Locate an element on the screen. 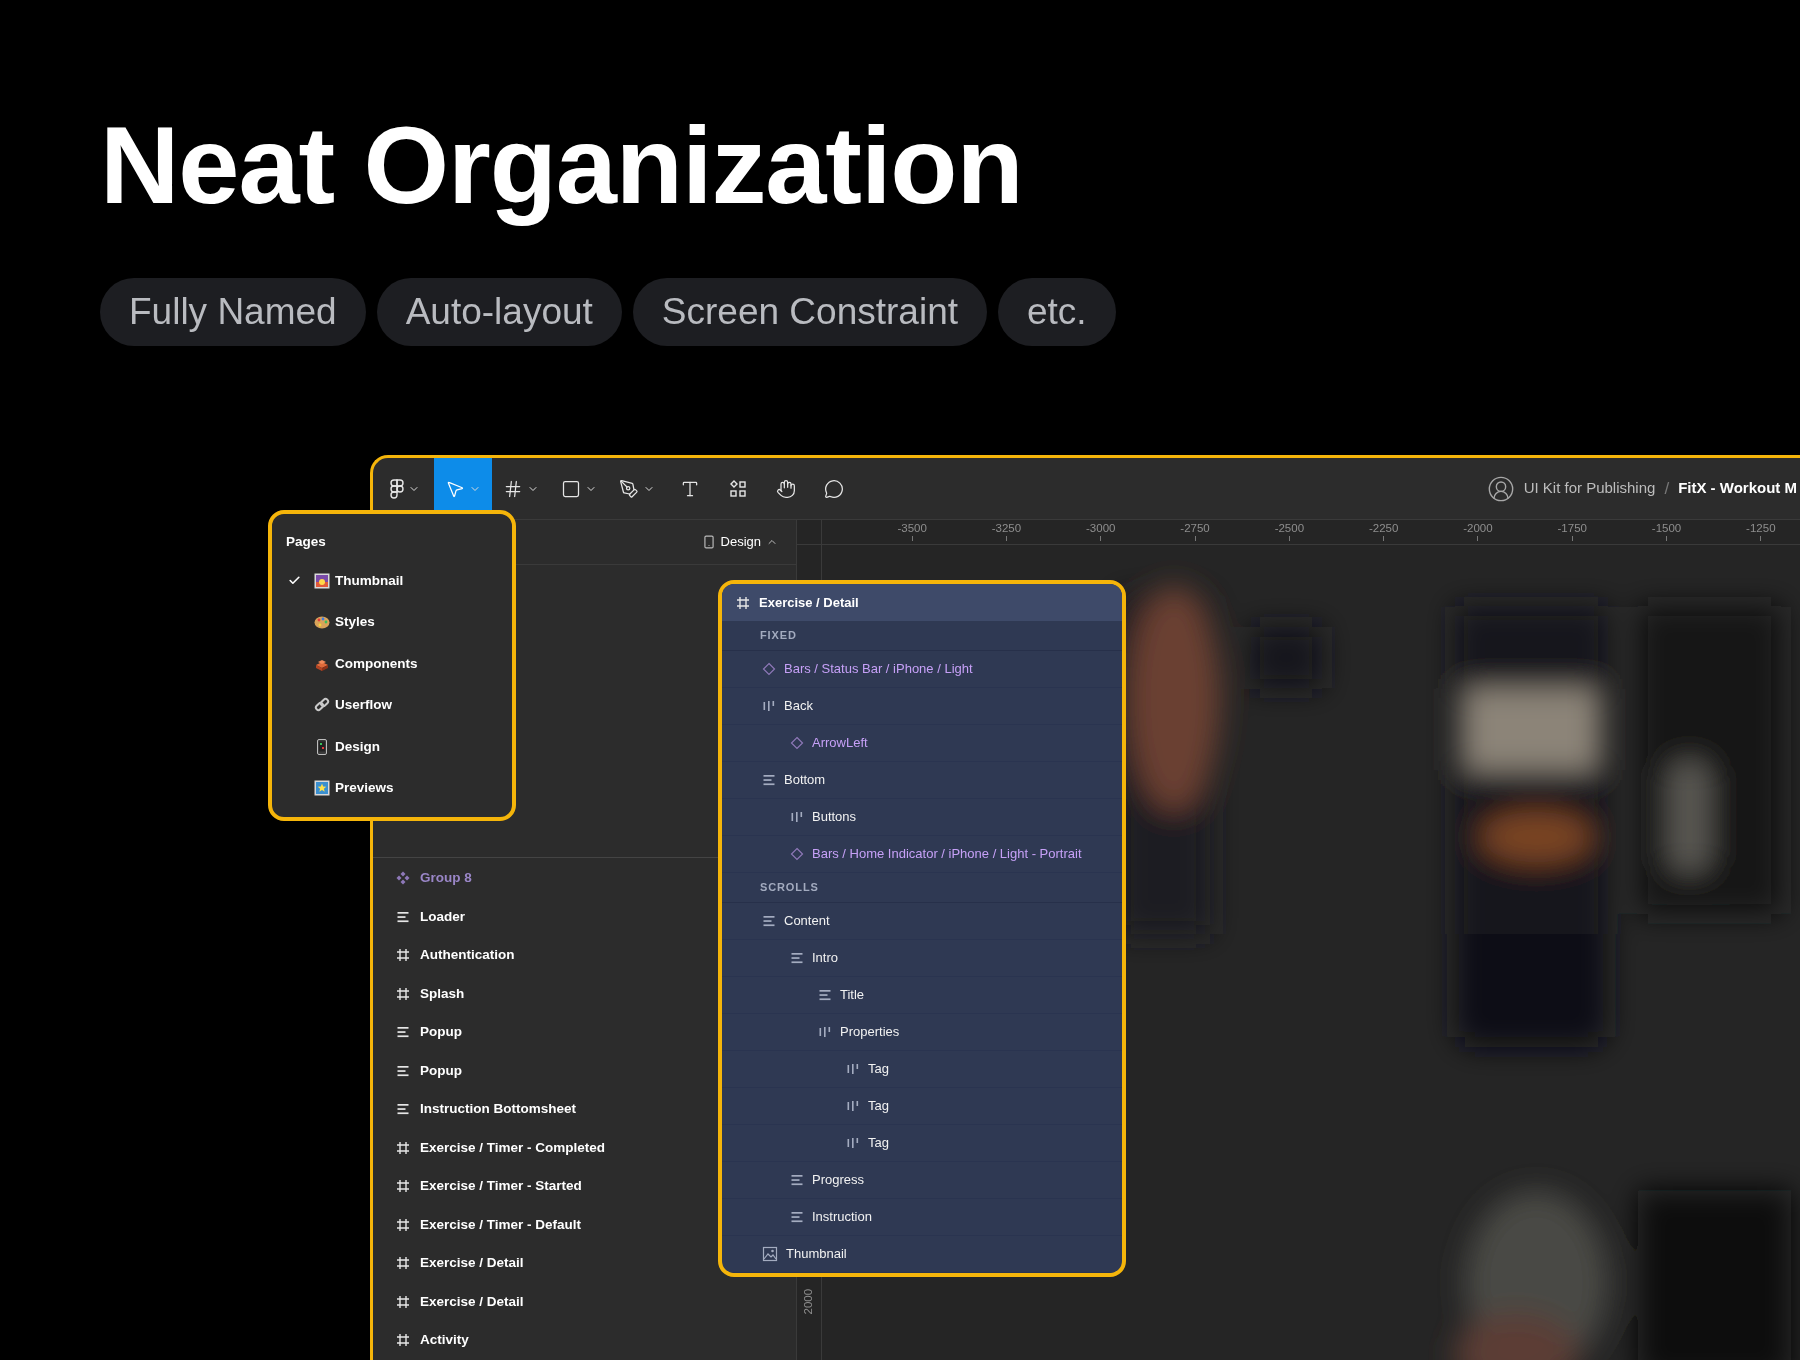  page-item: Styles is located at coordinates (392, 622).